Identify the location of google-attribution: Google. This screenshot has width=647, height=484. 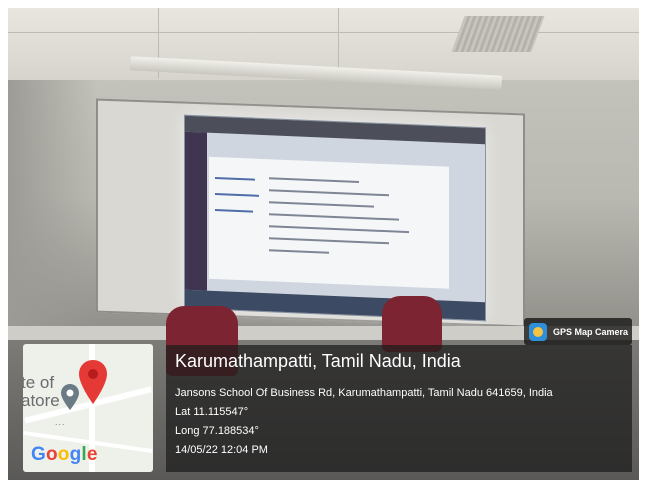
(64, 455).